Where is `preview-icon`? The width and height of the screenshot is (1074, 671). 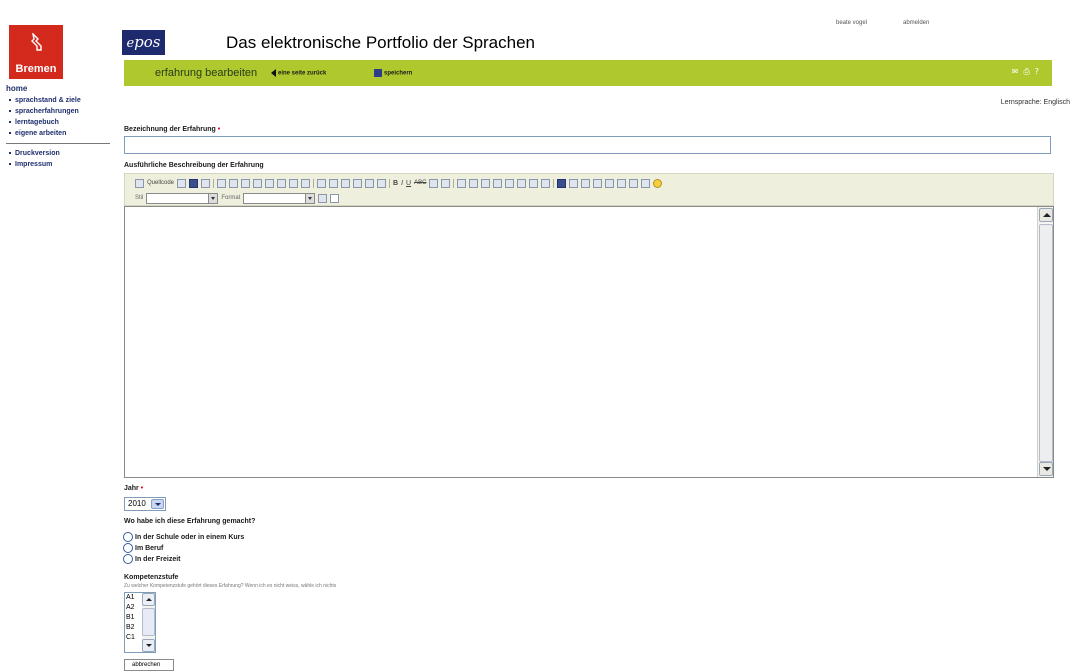 preview-icon is located at coordinates (182, 183).